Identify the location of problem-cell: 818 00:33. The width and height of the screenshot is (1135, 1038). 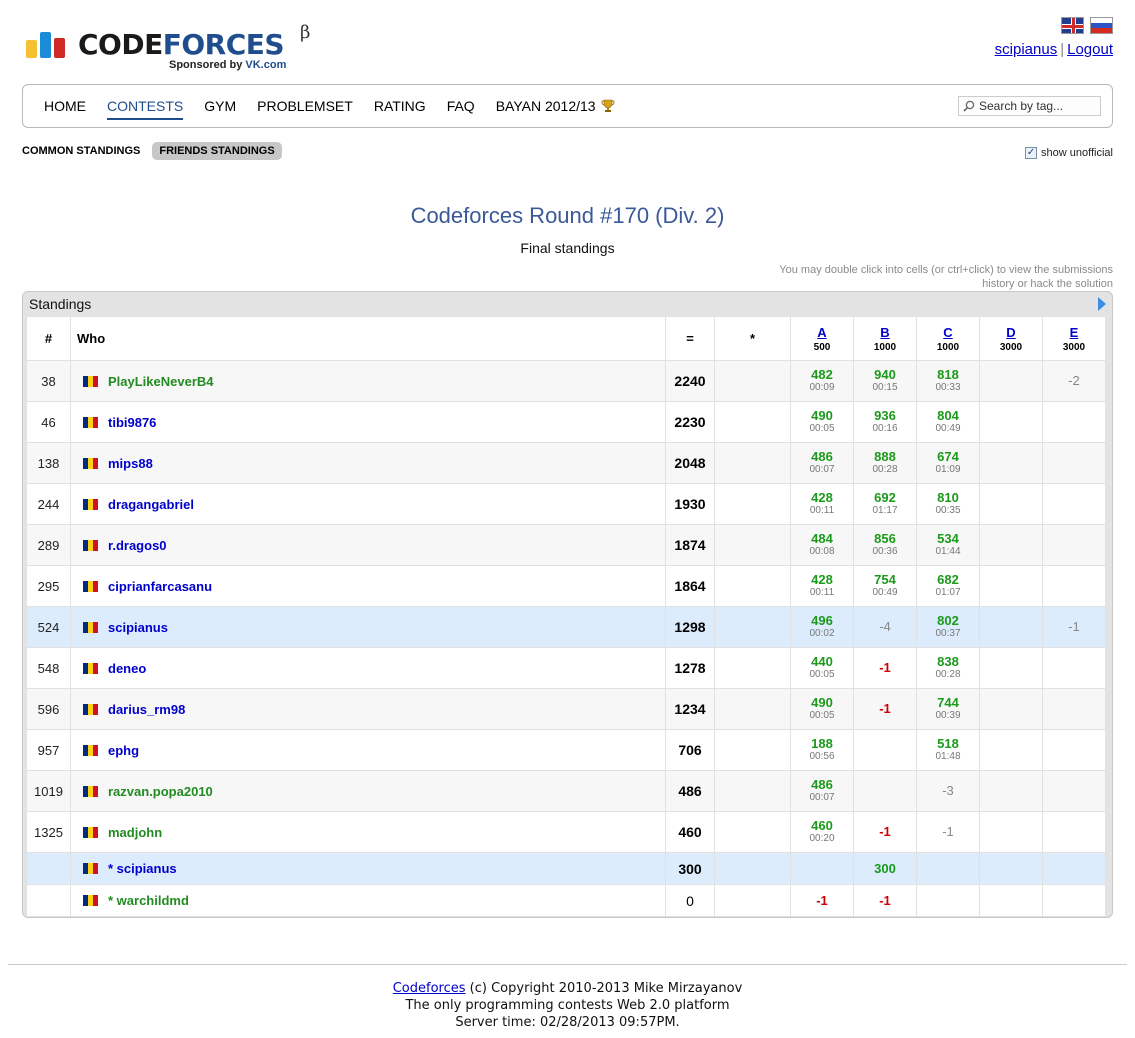
(948, 381).